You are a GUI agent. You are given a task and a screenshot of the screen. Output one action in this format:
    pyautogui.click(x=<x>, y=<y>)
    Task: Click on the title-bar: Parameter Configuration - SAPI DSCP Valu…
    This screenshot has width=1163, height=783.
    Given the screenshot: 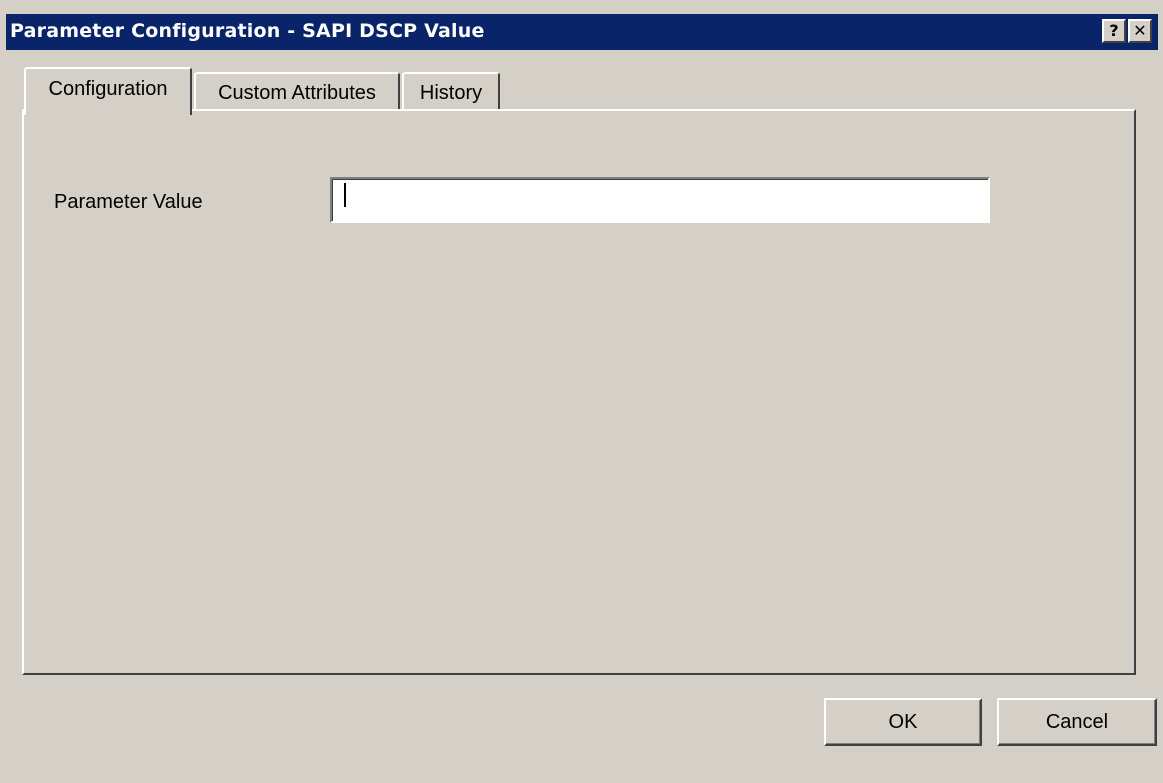 What is the action you would take?
    pyautogui.click(x=582, y=32)
    